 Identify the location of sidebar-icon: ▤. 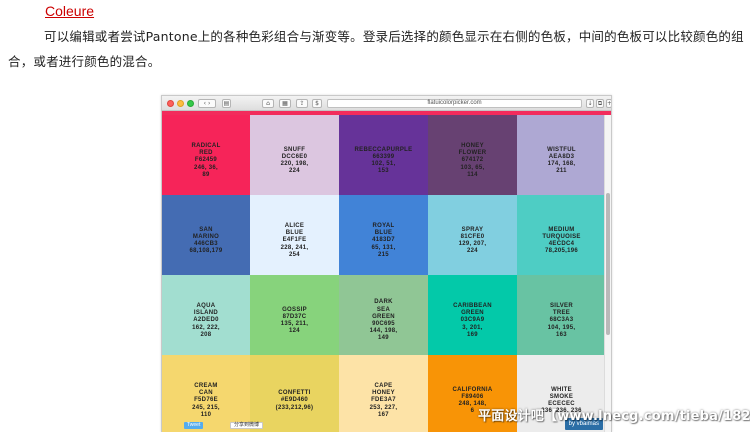
(226, 103).